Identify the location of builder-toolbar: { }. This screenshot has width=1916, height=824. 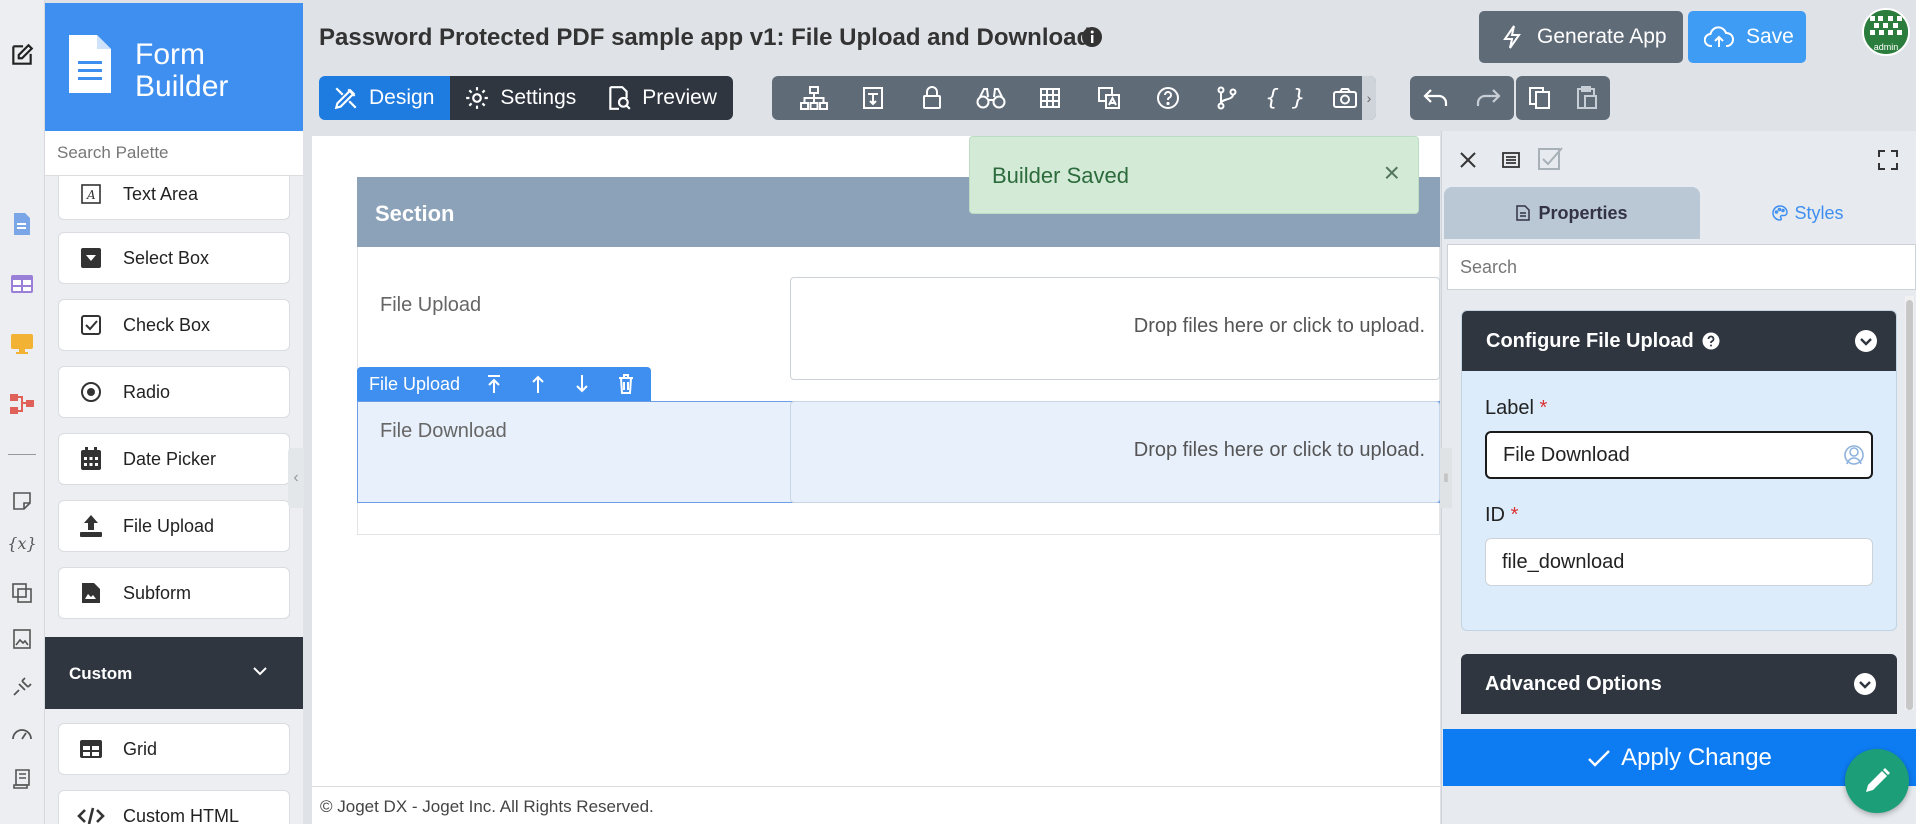
(1074, 98).